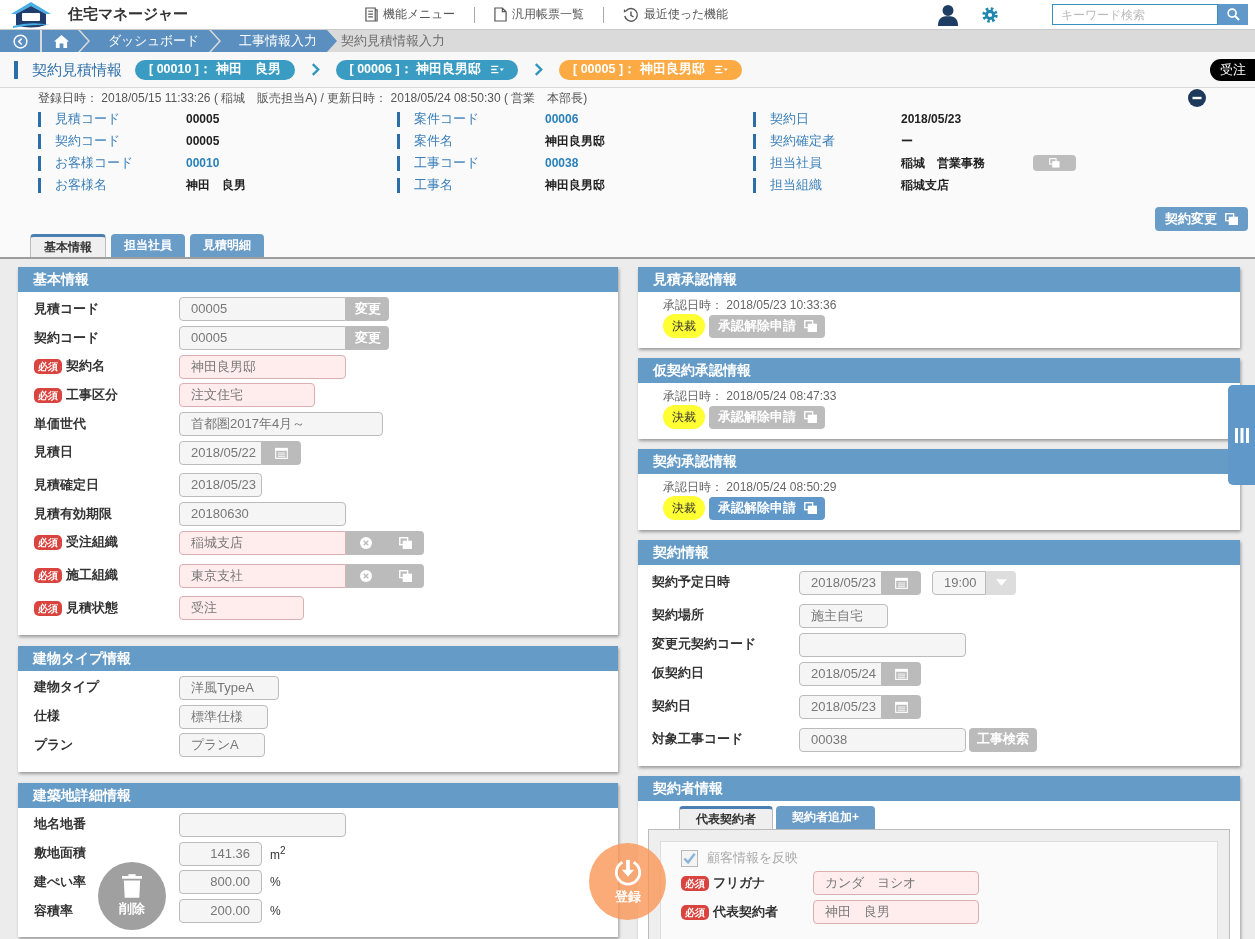  I want to click on input-field: 200.00, so click(220, 911).